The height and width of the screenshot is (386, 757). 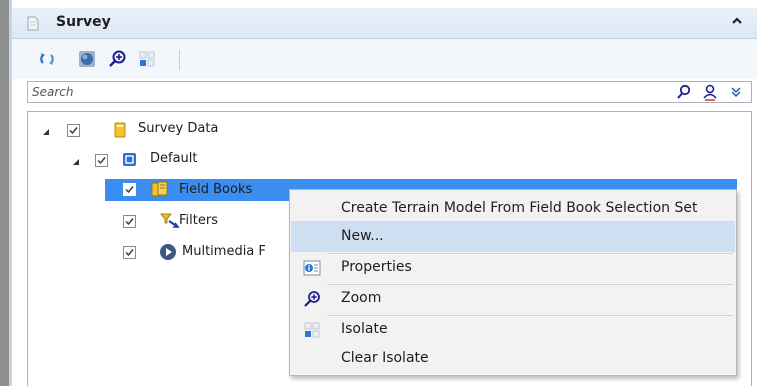 I want to click on tree-item-survey-data: Survey Data, so click(x=178, y=128).